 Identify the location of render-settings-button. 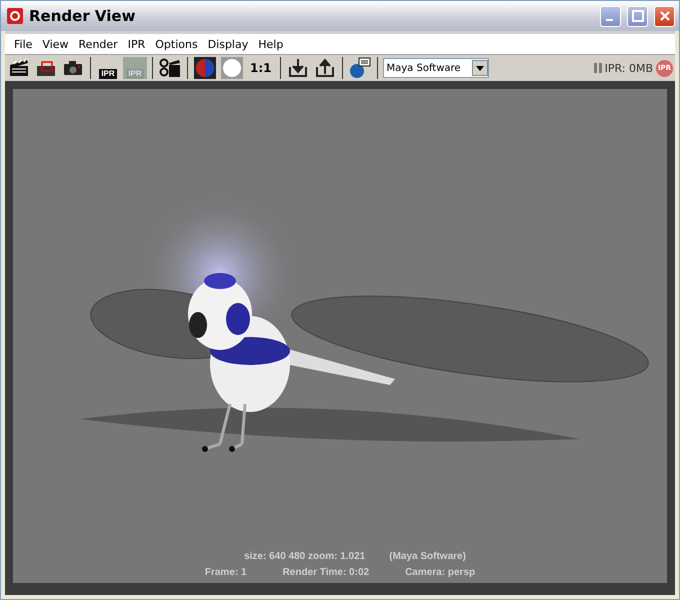
(170, 68).